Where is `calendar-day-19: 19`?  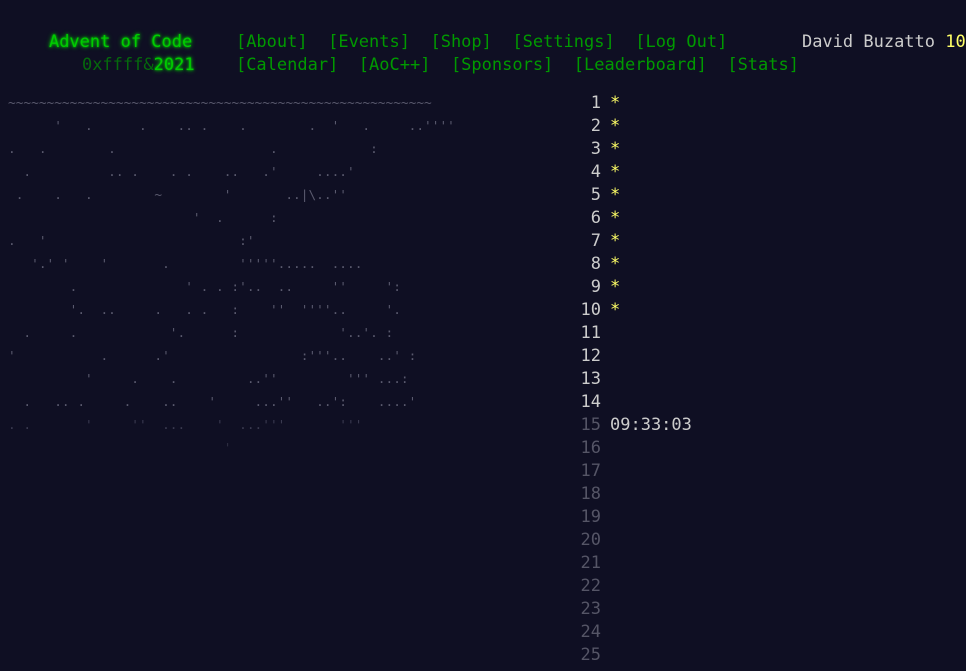 calendar-day-19: 19 is located at coordinates (585, 517).